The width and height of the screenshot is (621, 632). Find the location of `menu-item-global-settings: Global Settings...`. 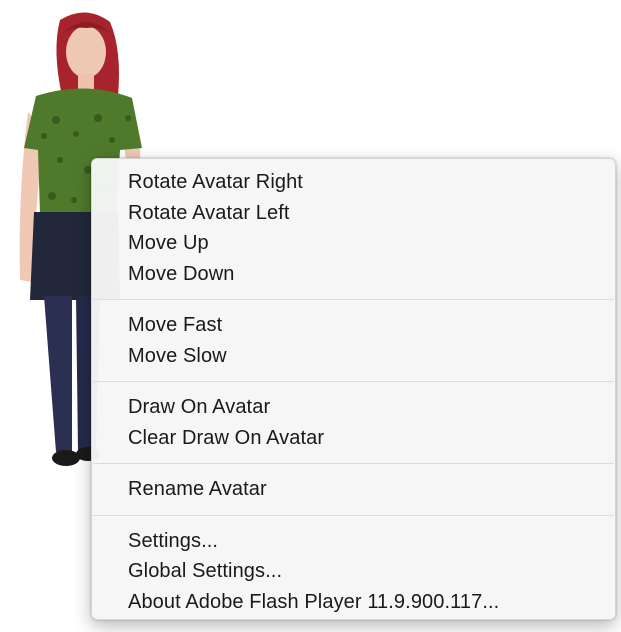

menu-item-global-settings: Global Settings... is located at coordinates (353, 571).